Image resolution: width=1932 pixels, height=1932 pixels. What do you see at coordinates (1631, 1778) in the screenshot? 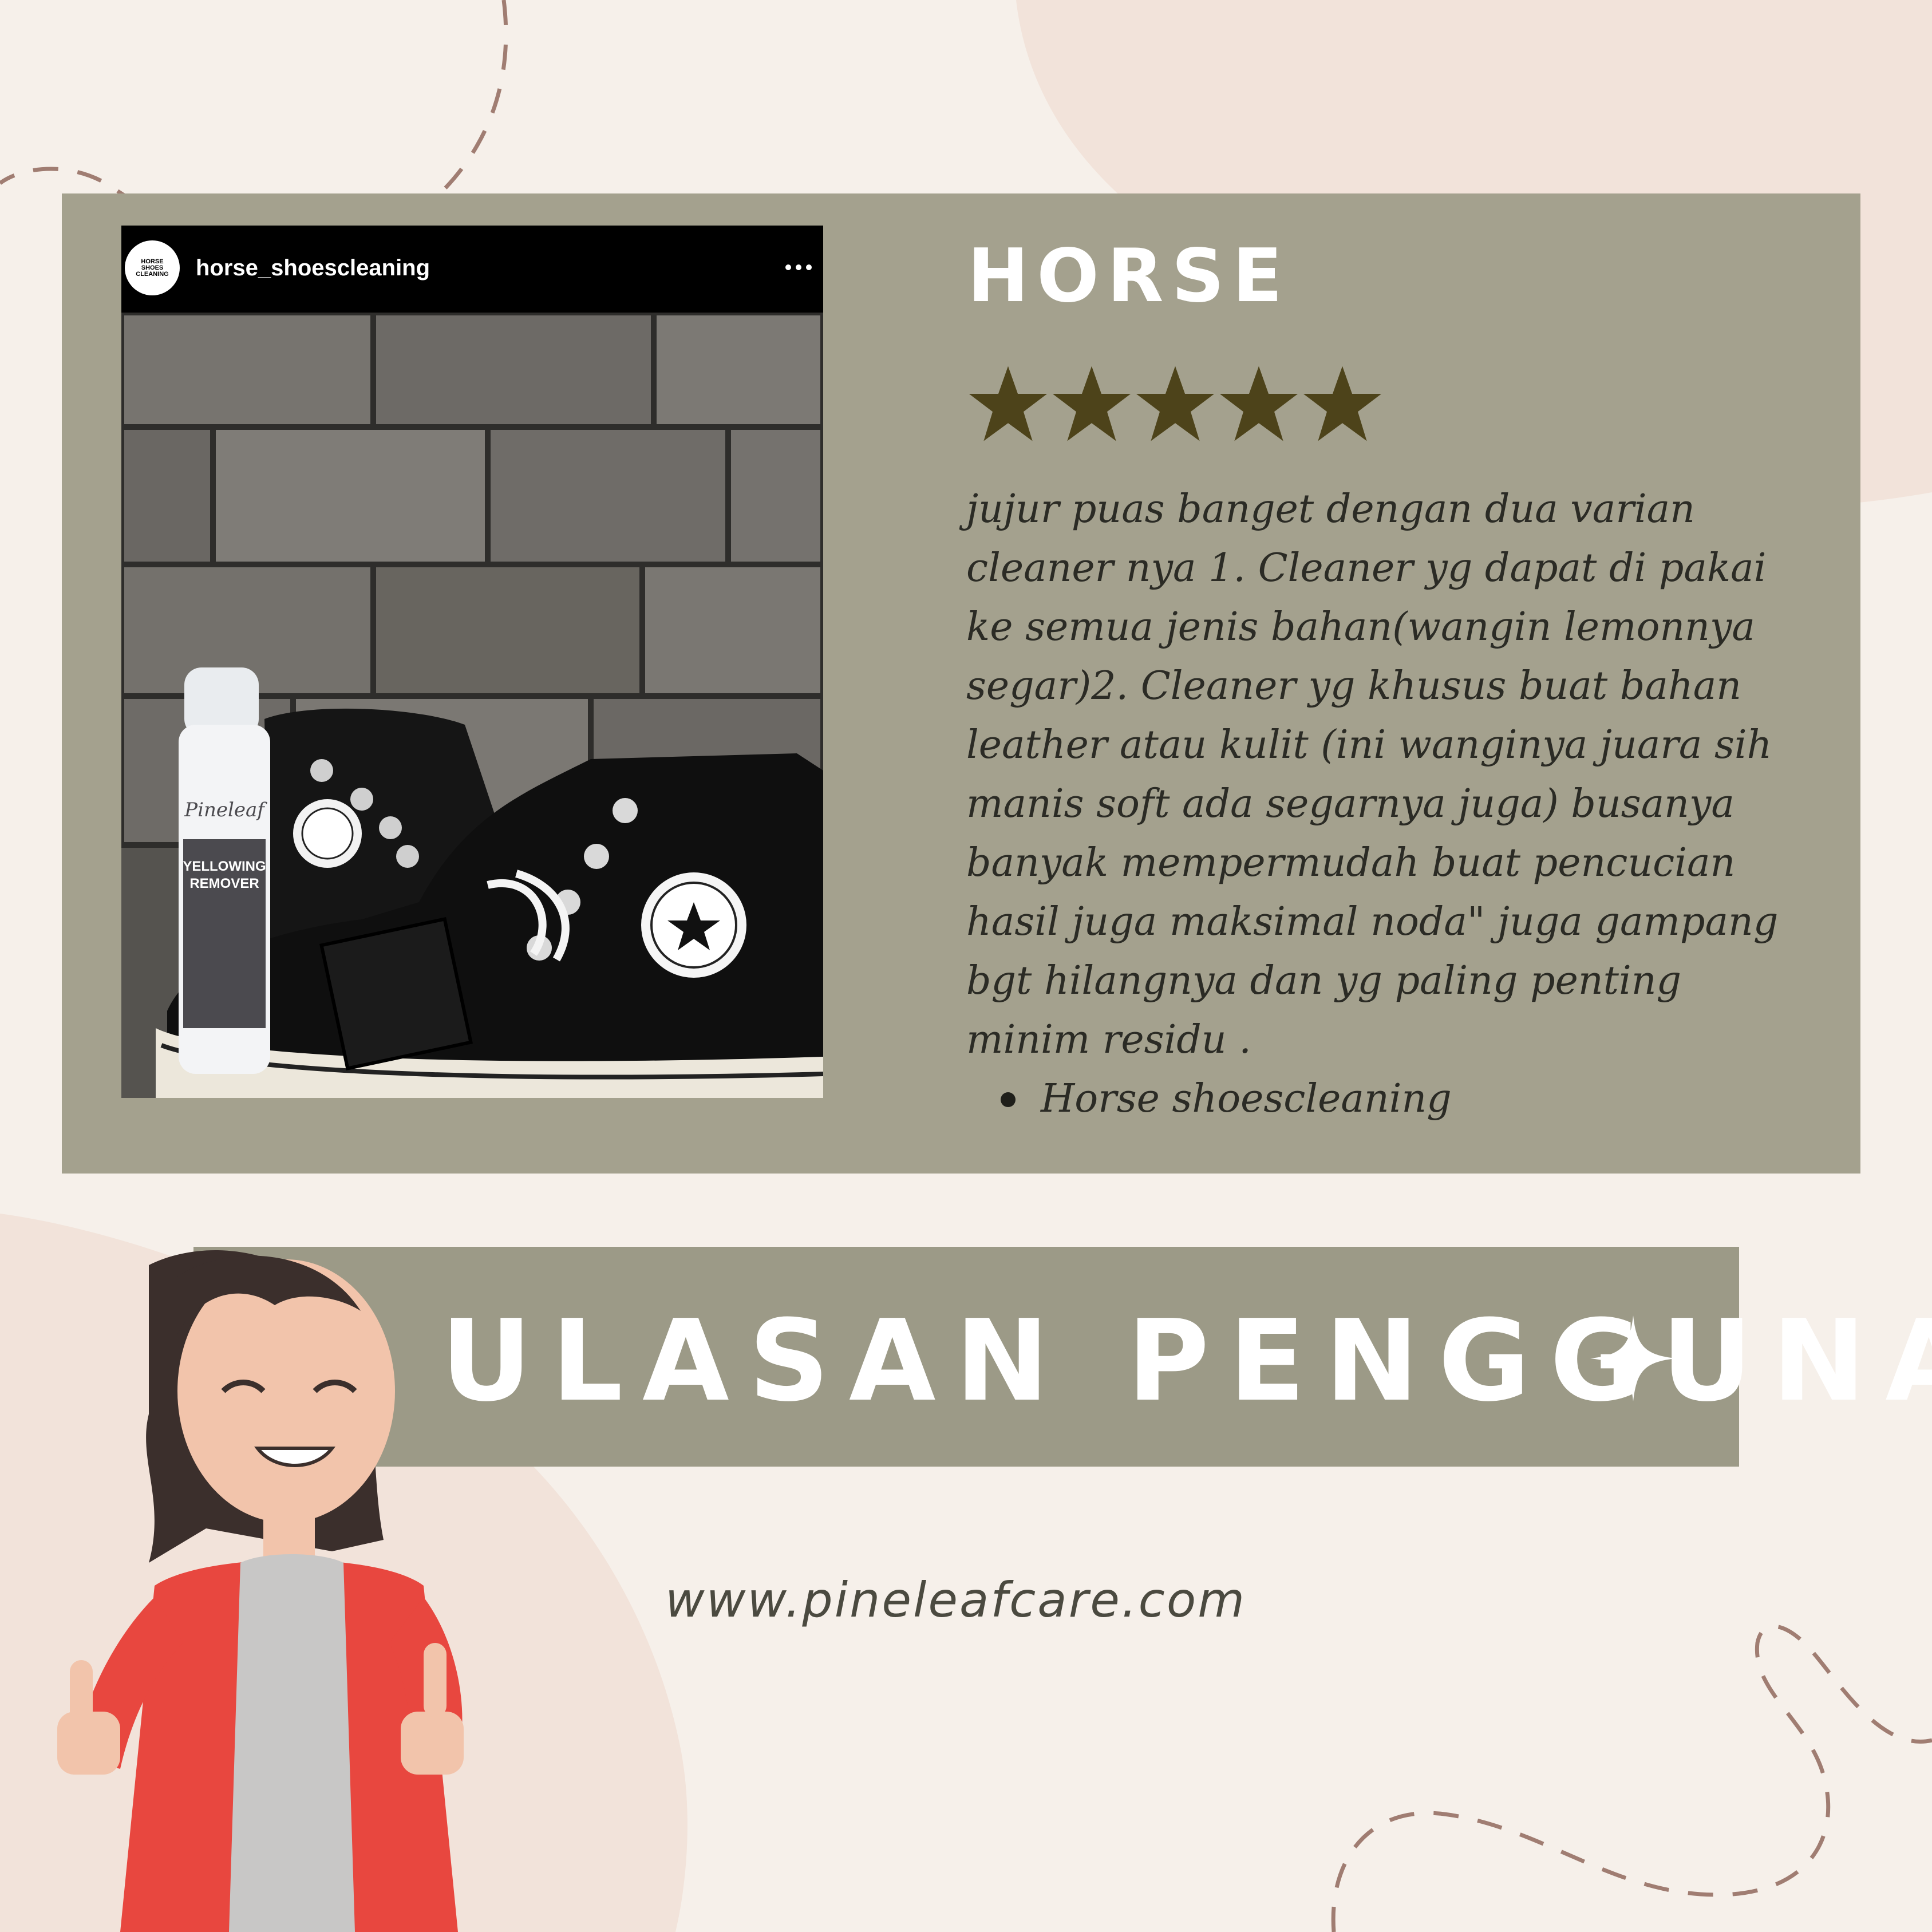
I see `dashed-line-bottom-right` at bounding box center [1631, 1778].